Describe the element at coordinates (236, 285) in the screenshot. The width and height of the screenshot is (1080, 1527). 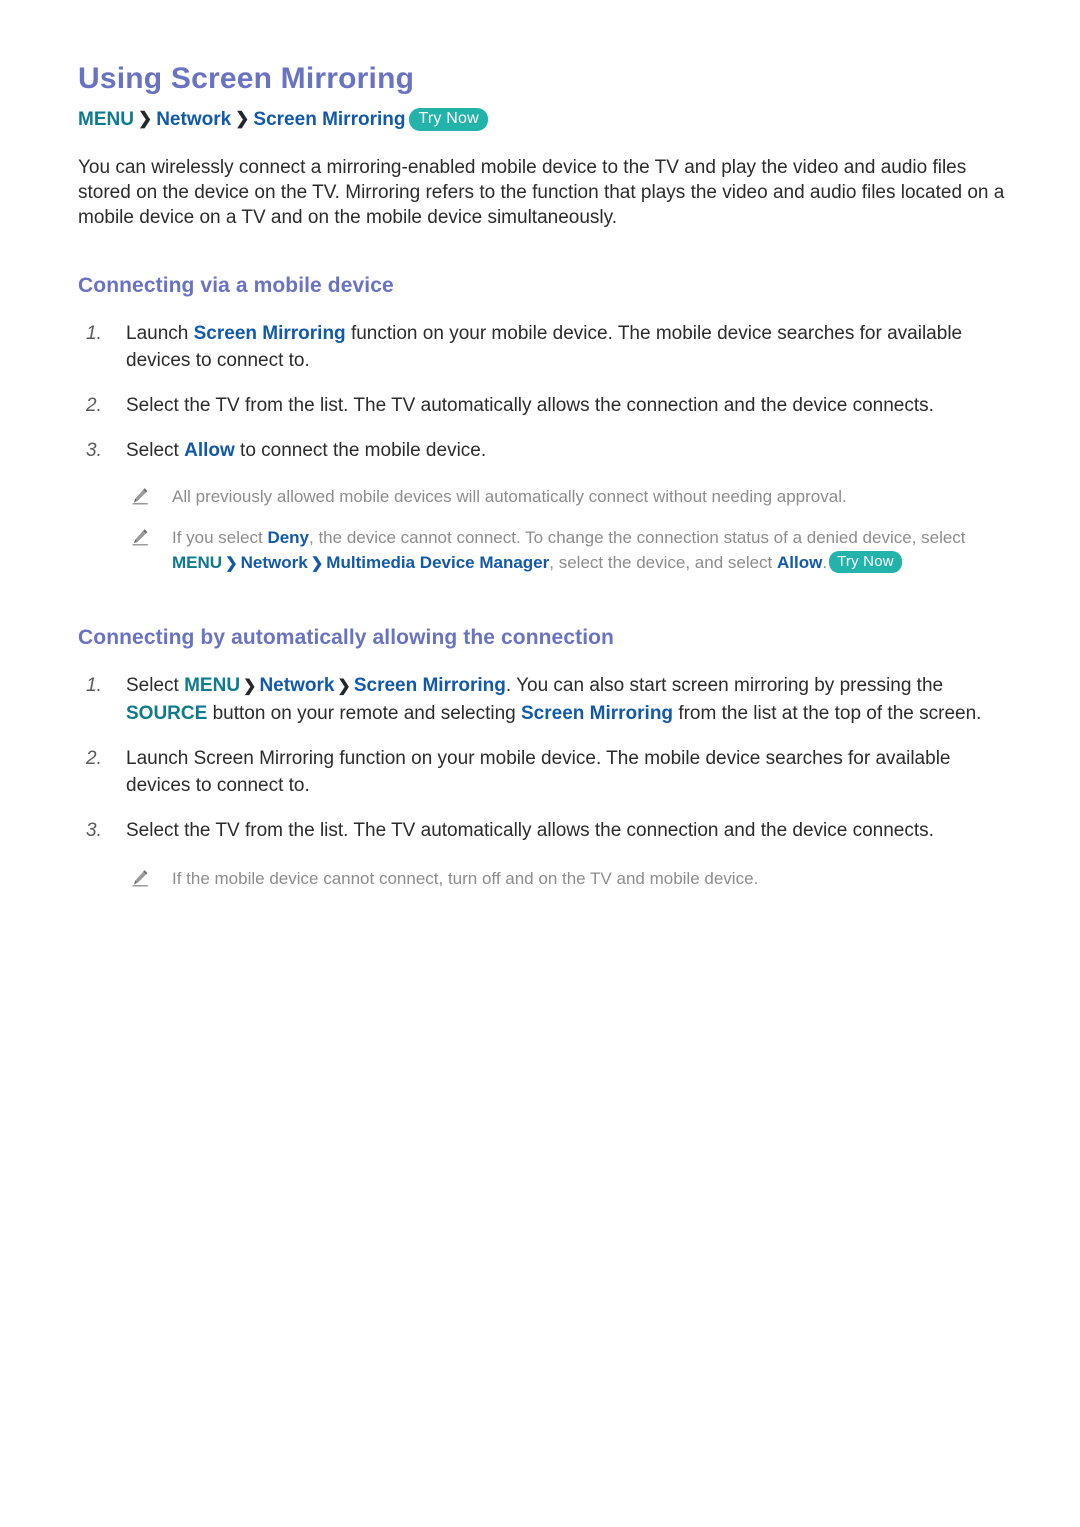
I see `section-heading-connecting-via-mobile-device: Connecting via a mobile device` at that location.